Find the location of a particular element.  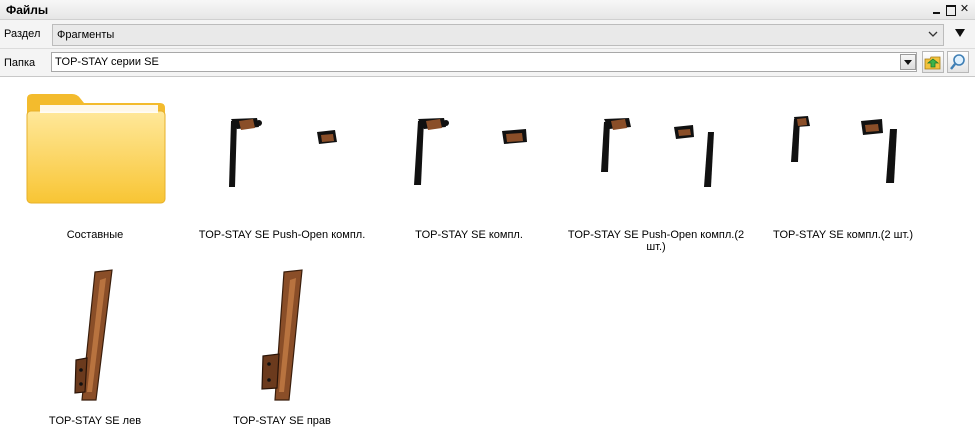

item-caption: TOP-STAY SE компл.(2 шт.) is located at coordinates (842, 235).